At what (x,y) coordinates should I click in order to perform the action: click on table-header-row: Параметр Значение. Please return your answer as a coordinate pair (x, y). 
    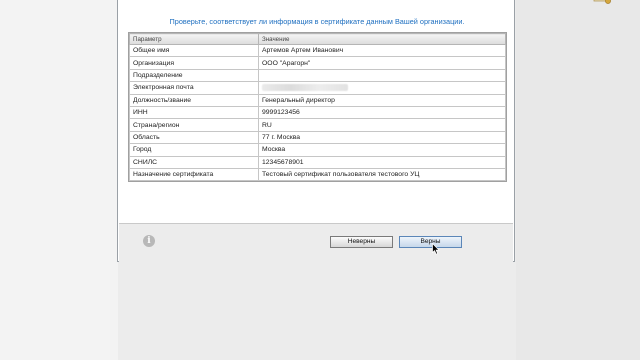
    Looking at the image, I should click on (317, 39).